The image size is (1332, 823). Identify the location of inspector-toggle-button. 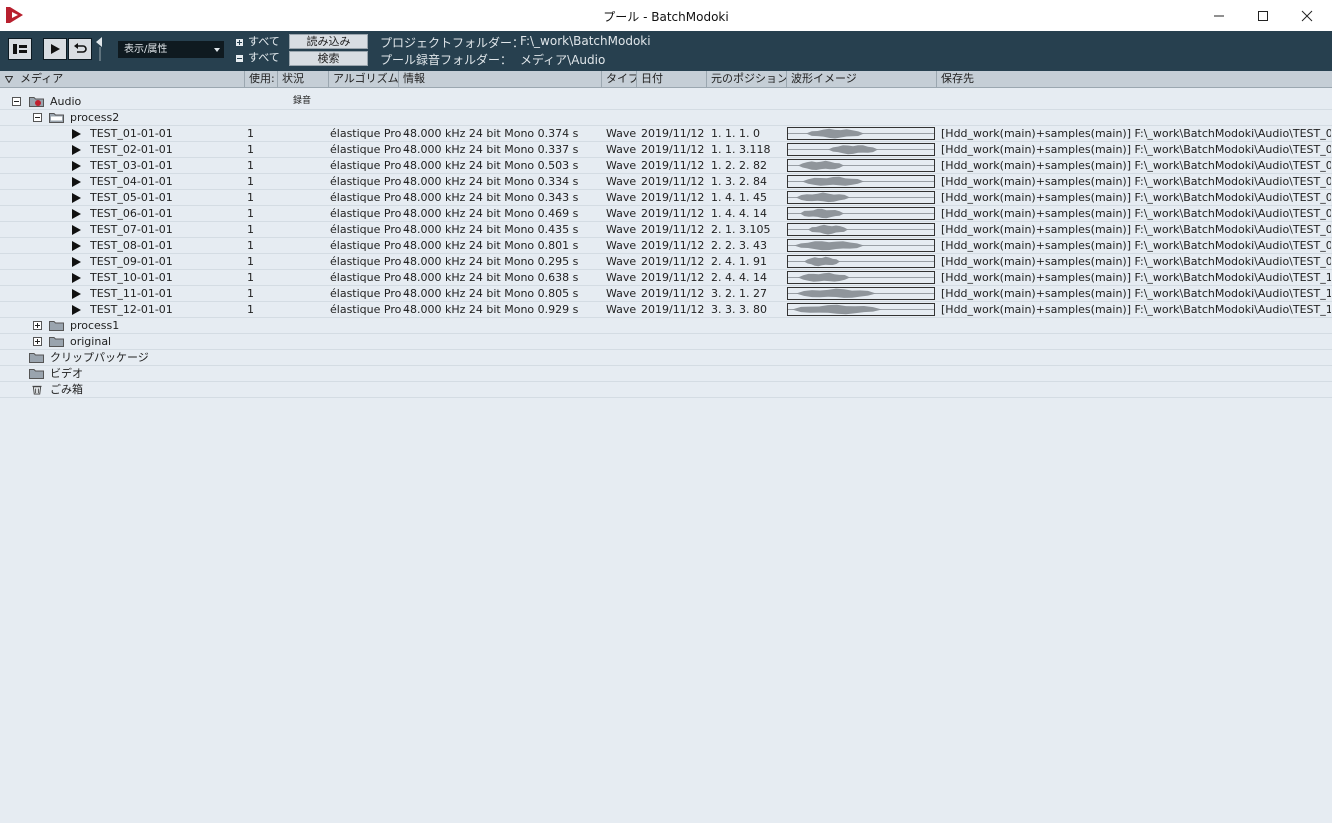
(20, 49).